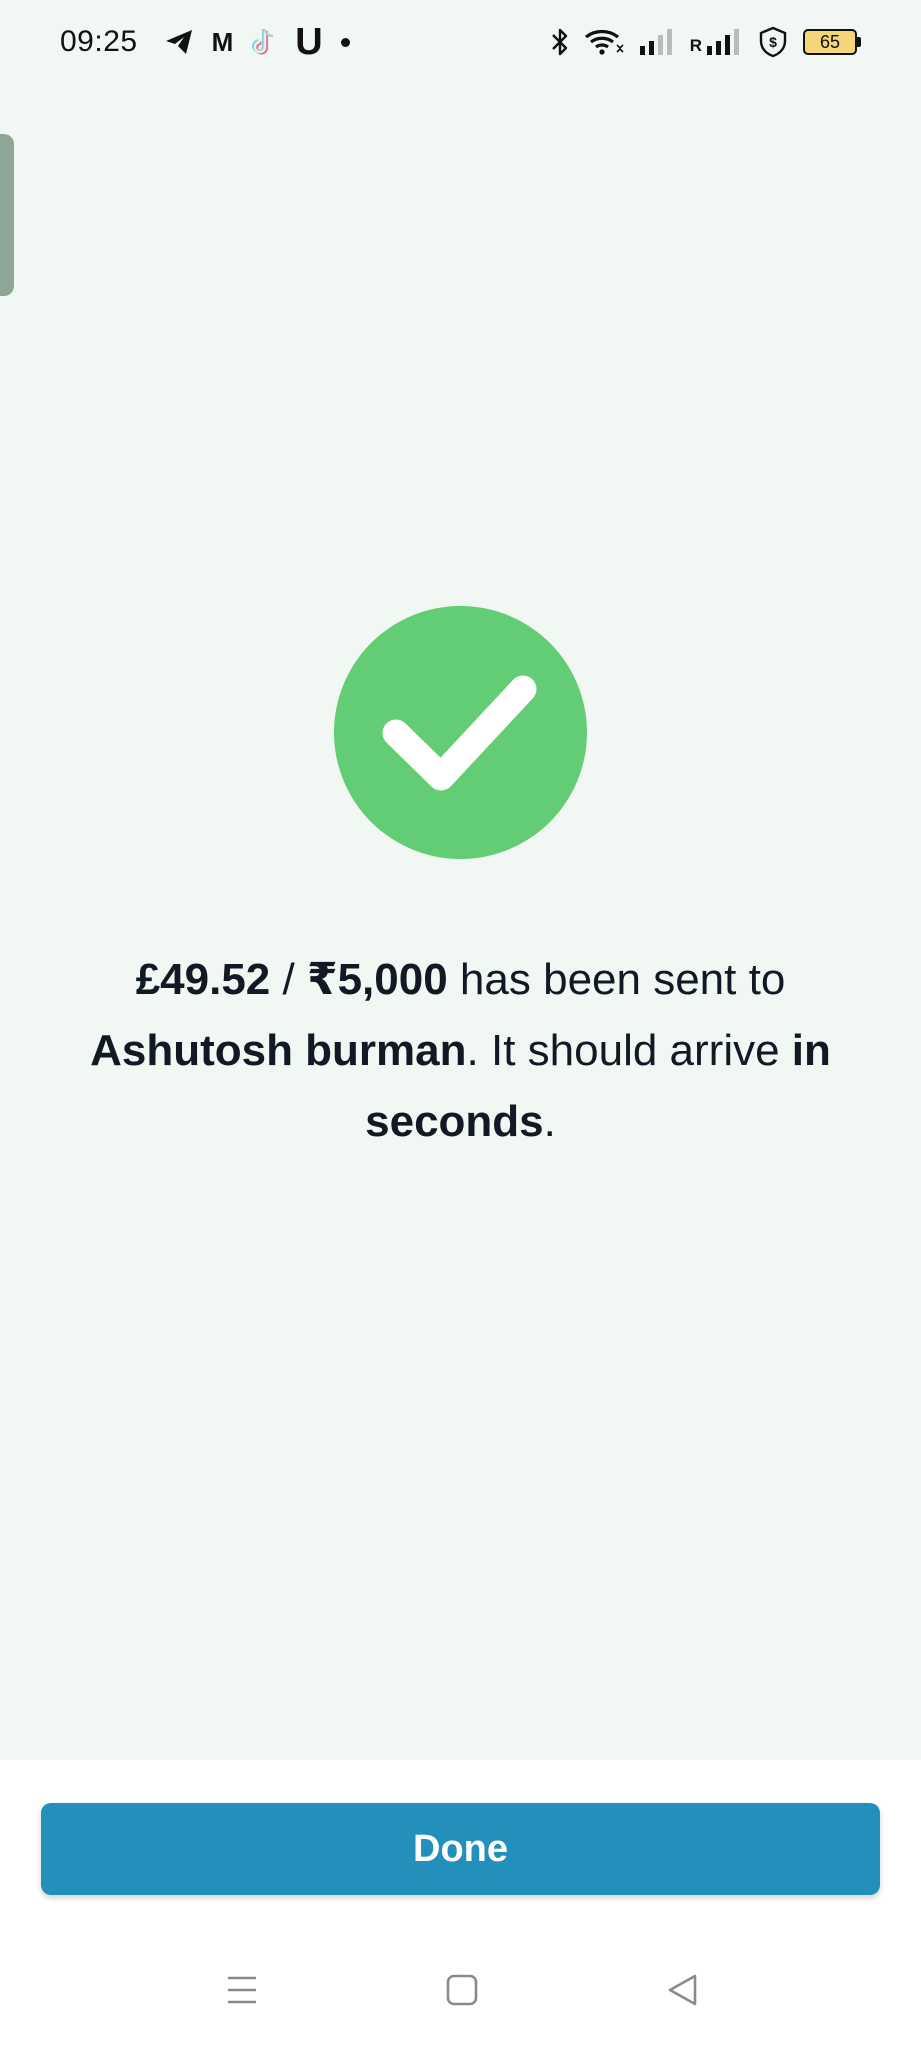  I want to click on back-icon, so click(682, 1990).